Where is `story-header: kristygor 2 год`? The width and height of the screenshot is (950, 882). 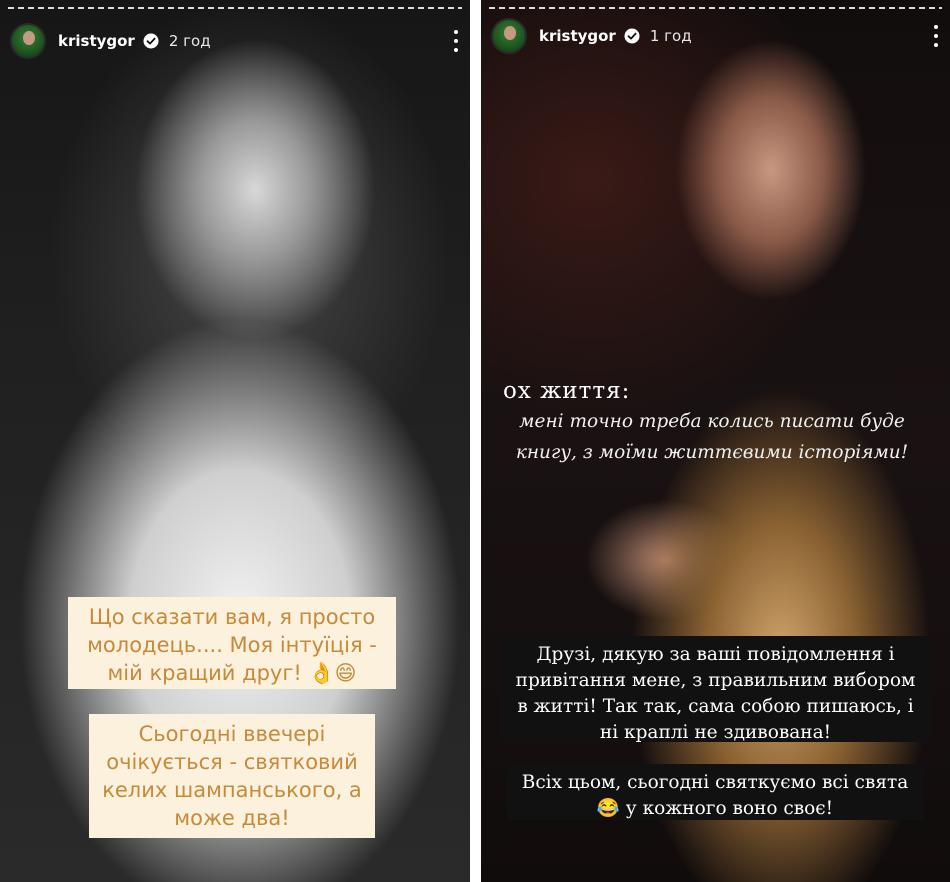 story-header: kristygor 2 год is located at coordinates (235, 41).